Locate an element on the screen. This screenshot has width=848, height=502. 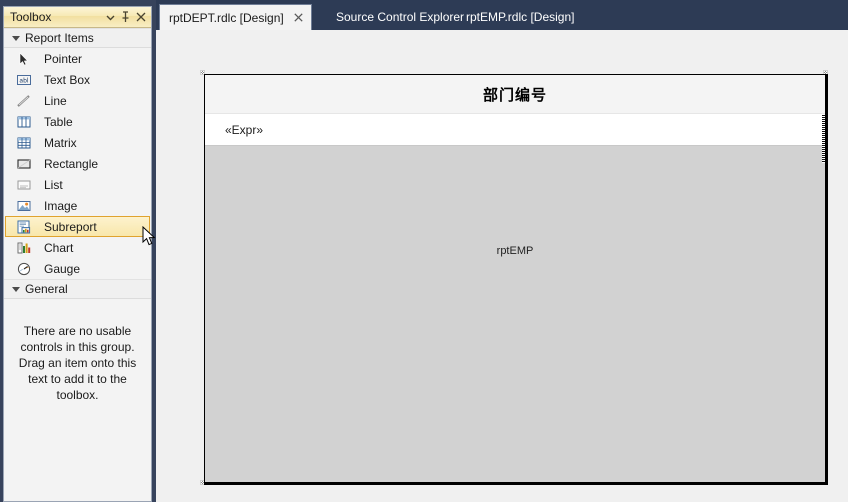
tab-label: Source Control Explorer is located at coordinates (400, 17).